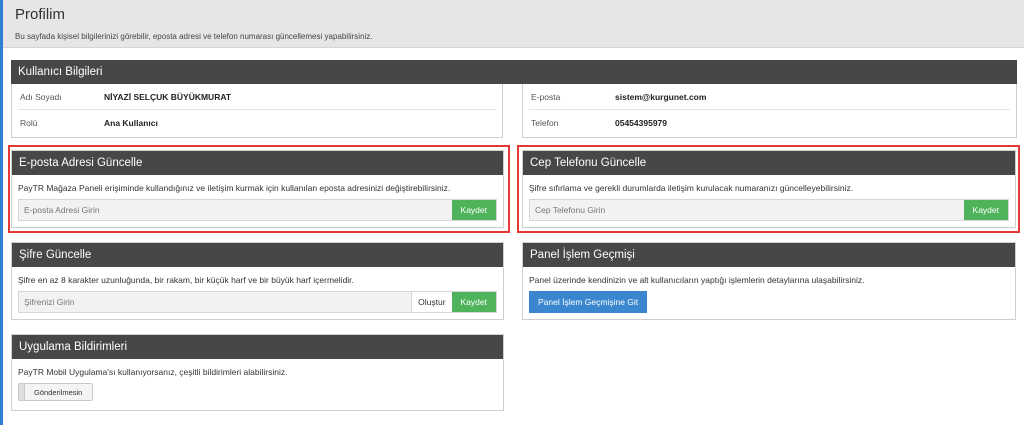 This screenshot has height=425, width=1024. I want to click on info-row-name: Adı Soyadı NİYAZİ SELÇUK BÜYÜKMURAT, so click(257, 97).